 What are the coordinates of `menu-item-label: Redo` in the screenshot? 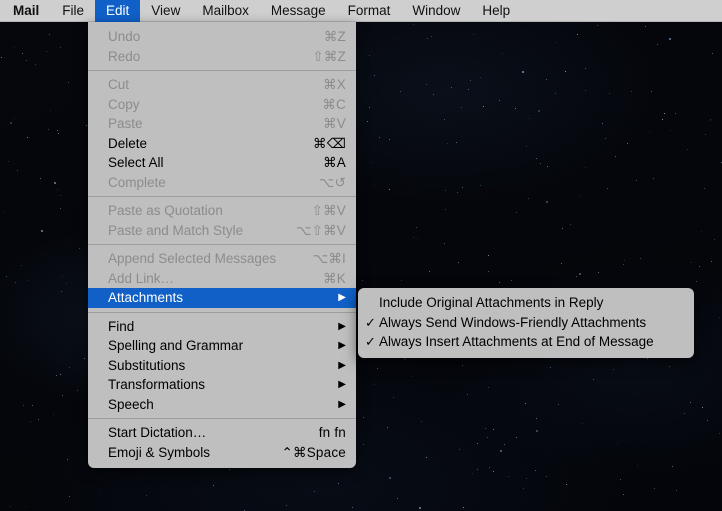 It's located at (124, 56).